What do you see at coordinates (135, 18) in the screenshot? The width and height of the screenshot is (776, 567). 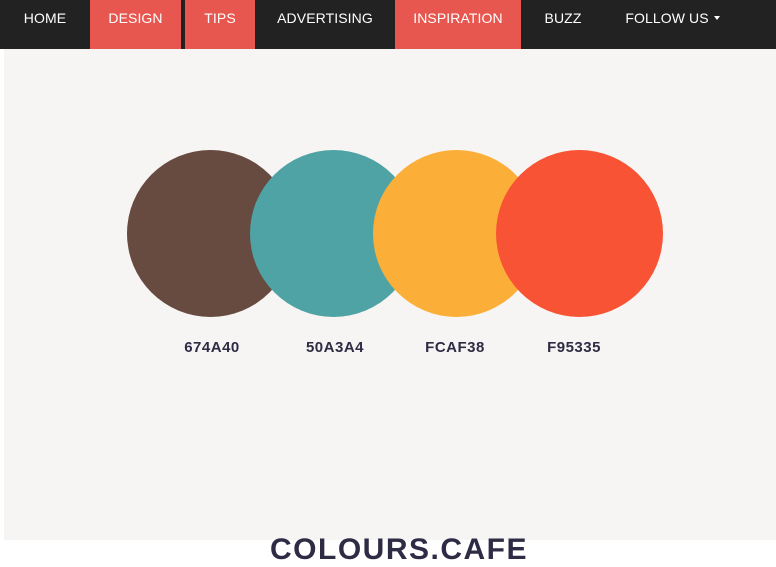 I see `nav-item-label: DESIGN` at bounding box center [135, 18].